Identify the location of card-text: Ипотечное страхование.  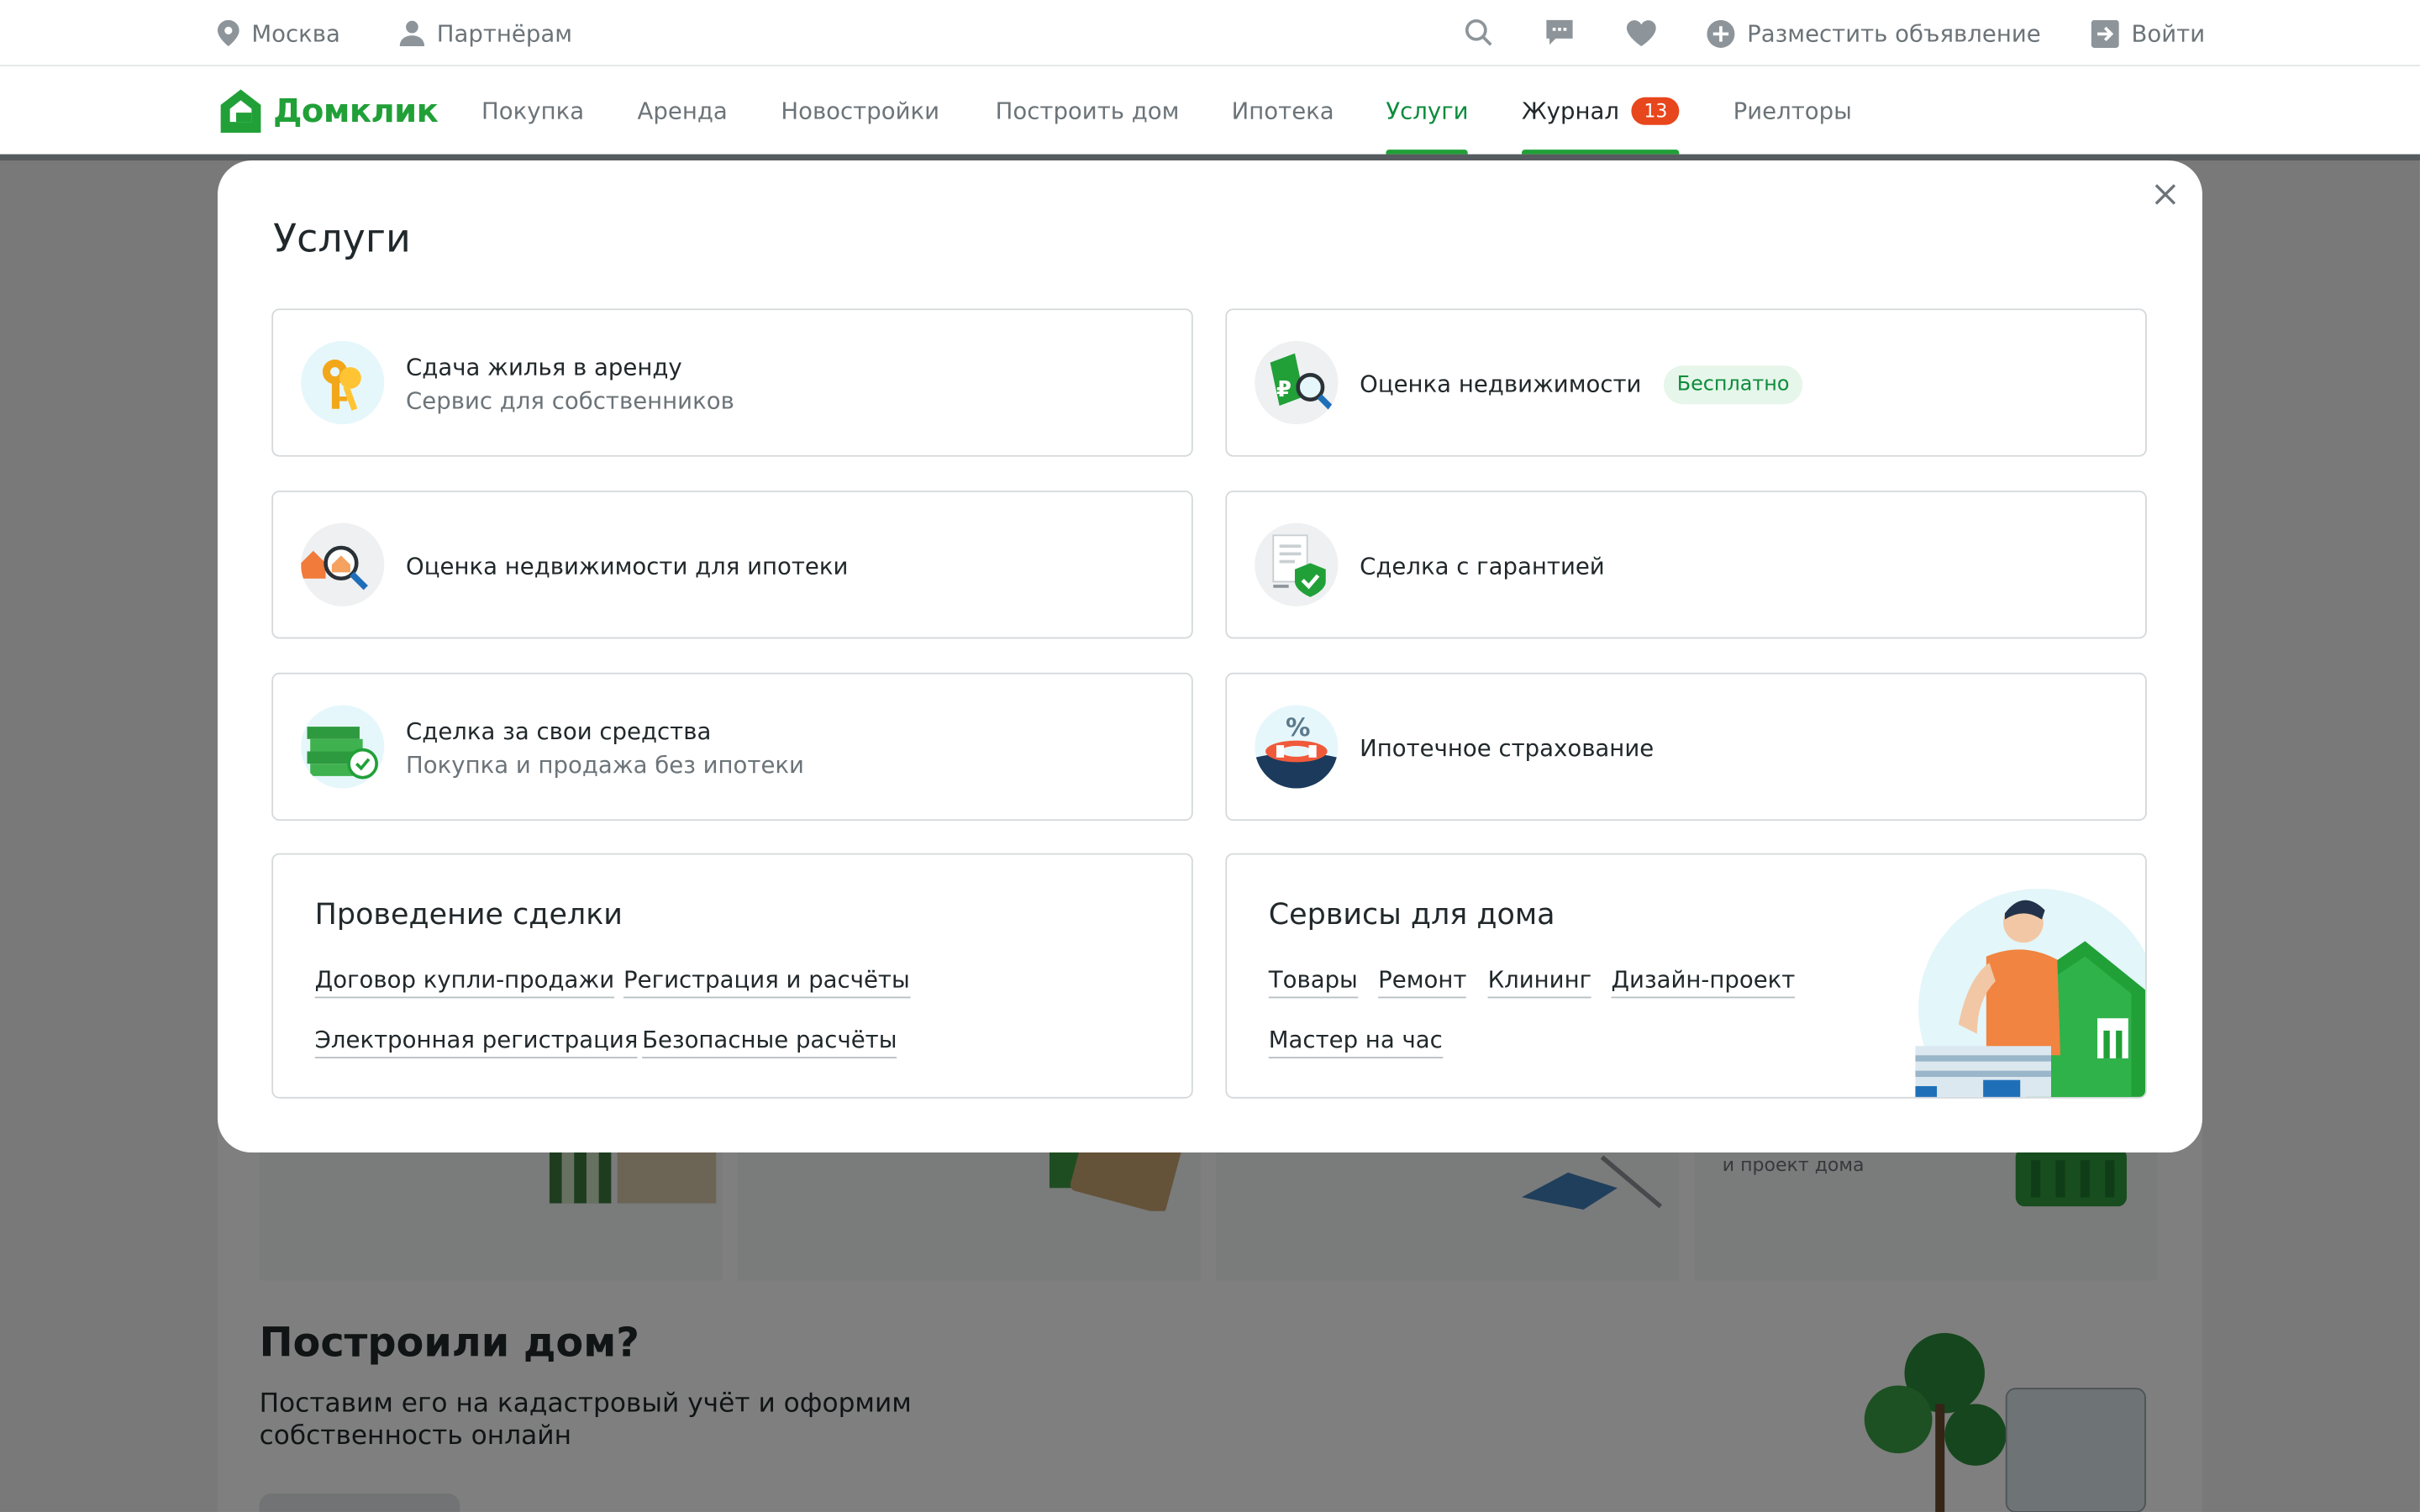
(1507, 748).